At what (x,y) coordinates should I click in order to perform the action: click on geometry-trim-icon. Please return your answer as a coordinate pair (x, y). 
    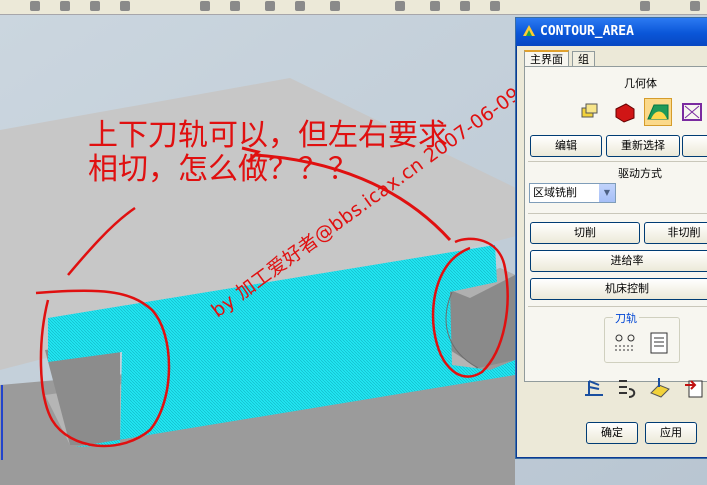
    Looking at the image, I should click on (692, 112).